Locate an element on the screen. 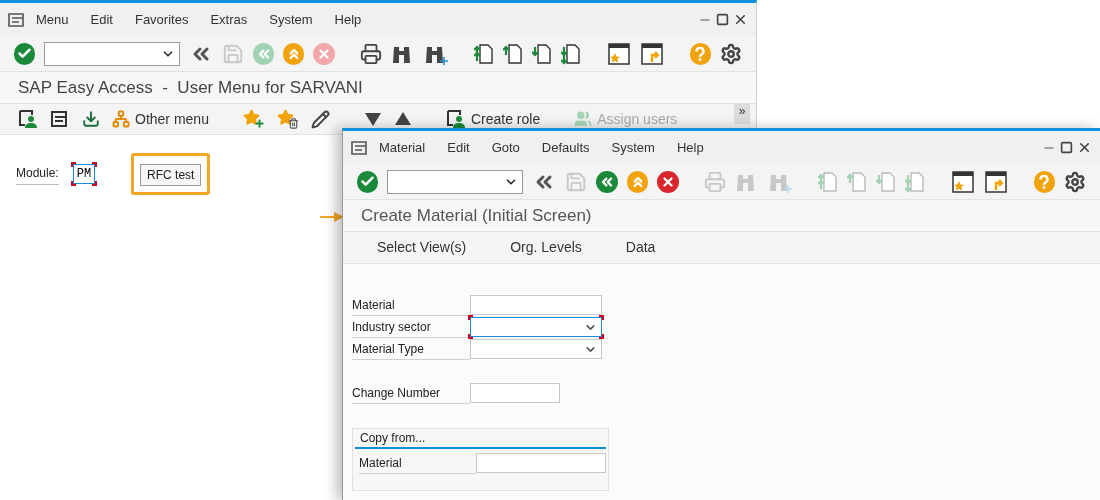  pencil-icon is located at coordinates (320, 119).